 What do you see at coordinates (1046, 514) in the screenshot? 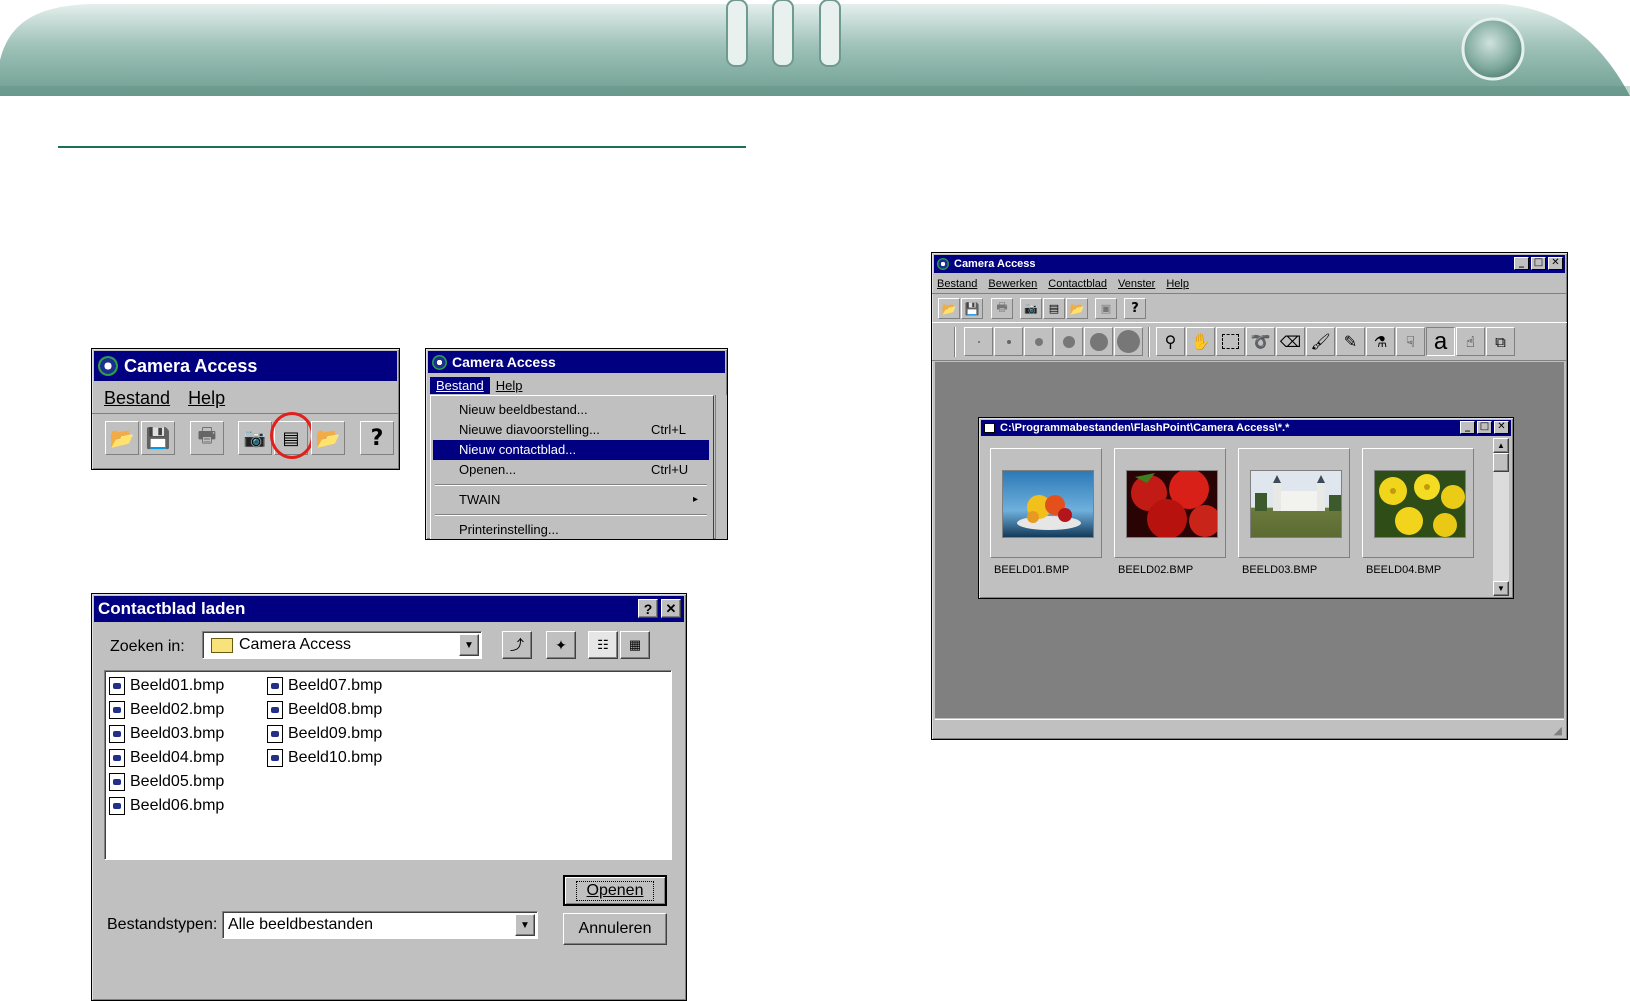
I see `thumbnail-item: BEELD01.BMP` at bounding box center [1046, 514].